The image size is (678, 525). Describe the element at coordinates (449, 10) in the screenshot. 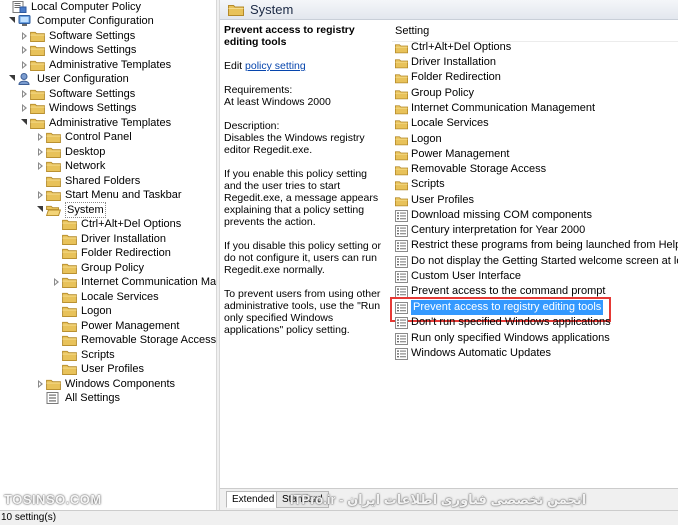

I see `pane-header: System` at that location.